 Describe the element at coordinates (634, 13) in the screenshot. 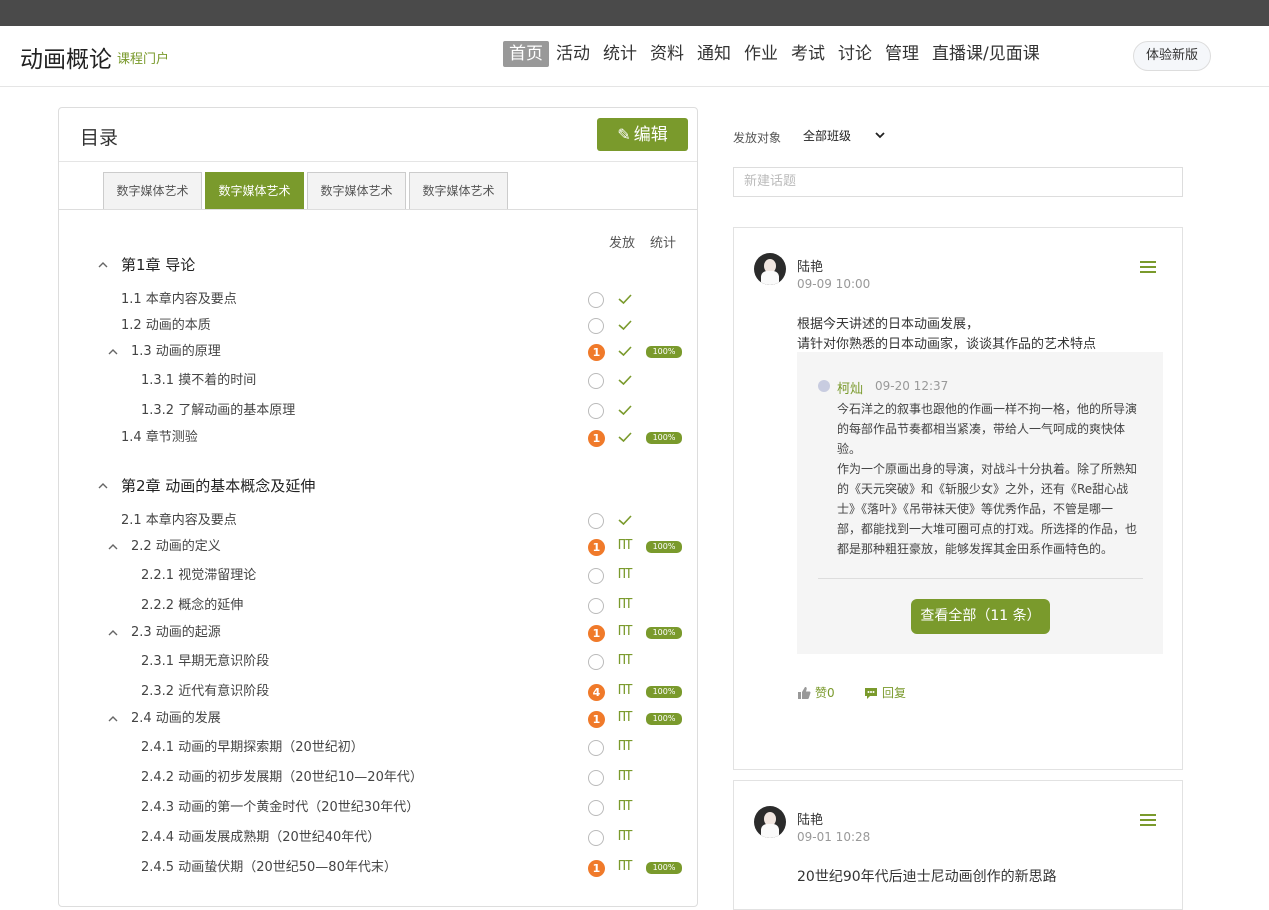

I see `top-bar` at that location.